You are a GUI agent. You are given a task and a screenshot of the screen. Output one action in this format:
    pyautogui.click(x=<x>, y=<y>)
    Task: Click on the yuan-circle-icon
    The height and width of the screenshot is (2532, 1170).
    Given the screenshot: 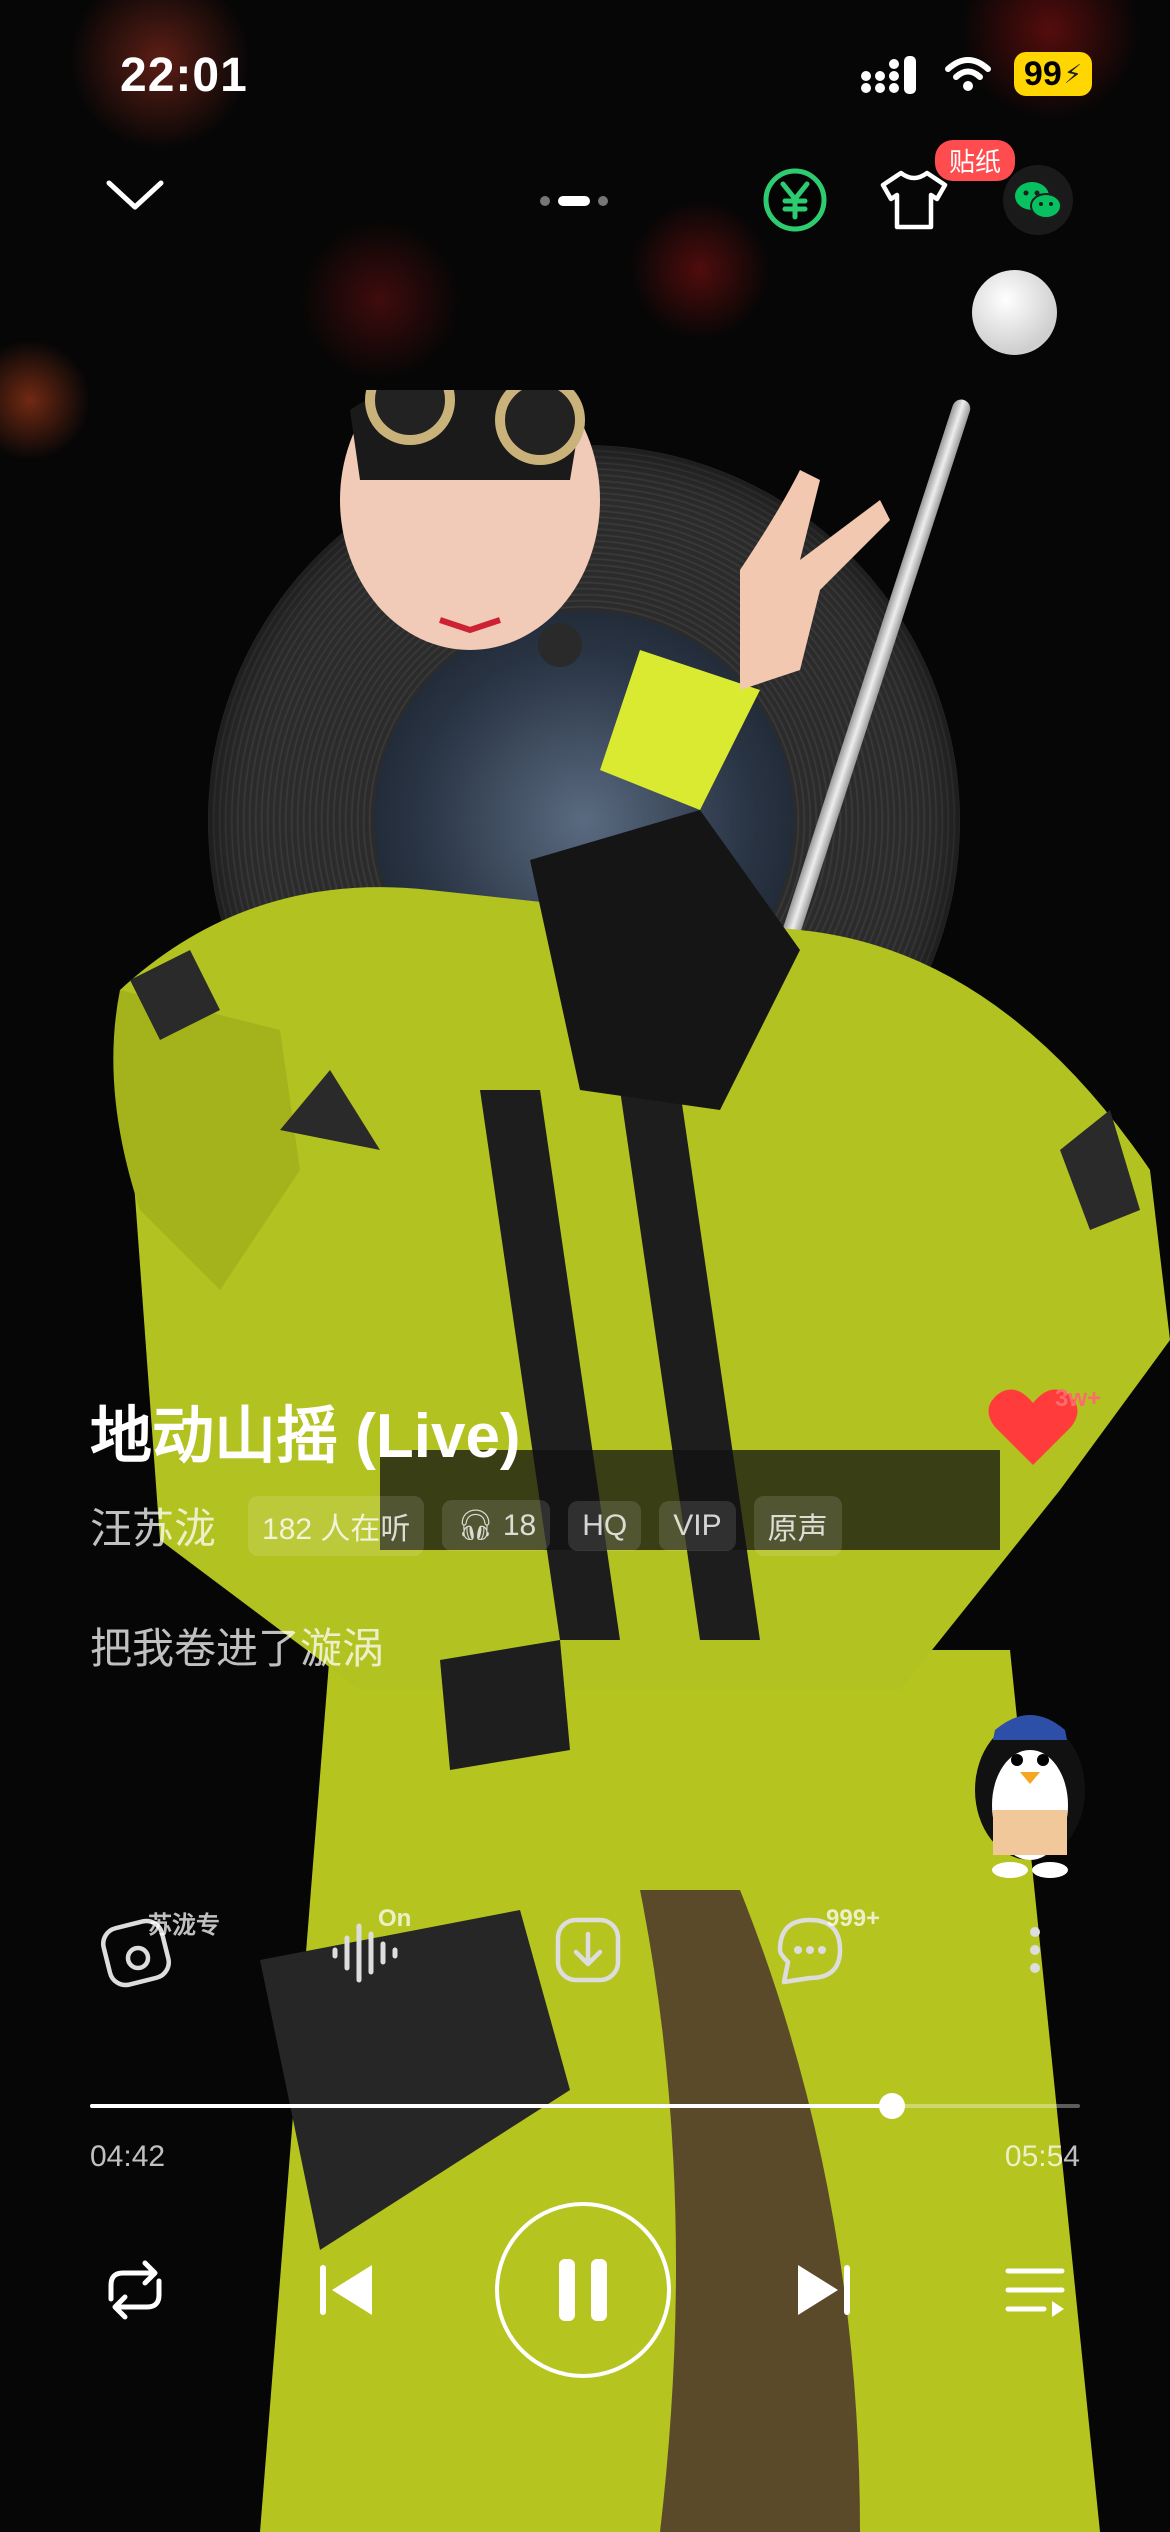 What is the action you would take?
    pyautogui.click(x=795, y=200)
    